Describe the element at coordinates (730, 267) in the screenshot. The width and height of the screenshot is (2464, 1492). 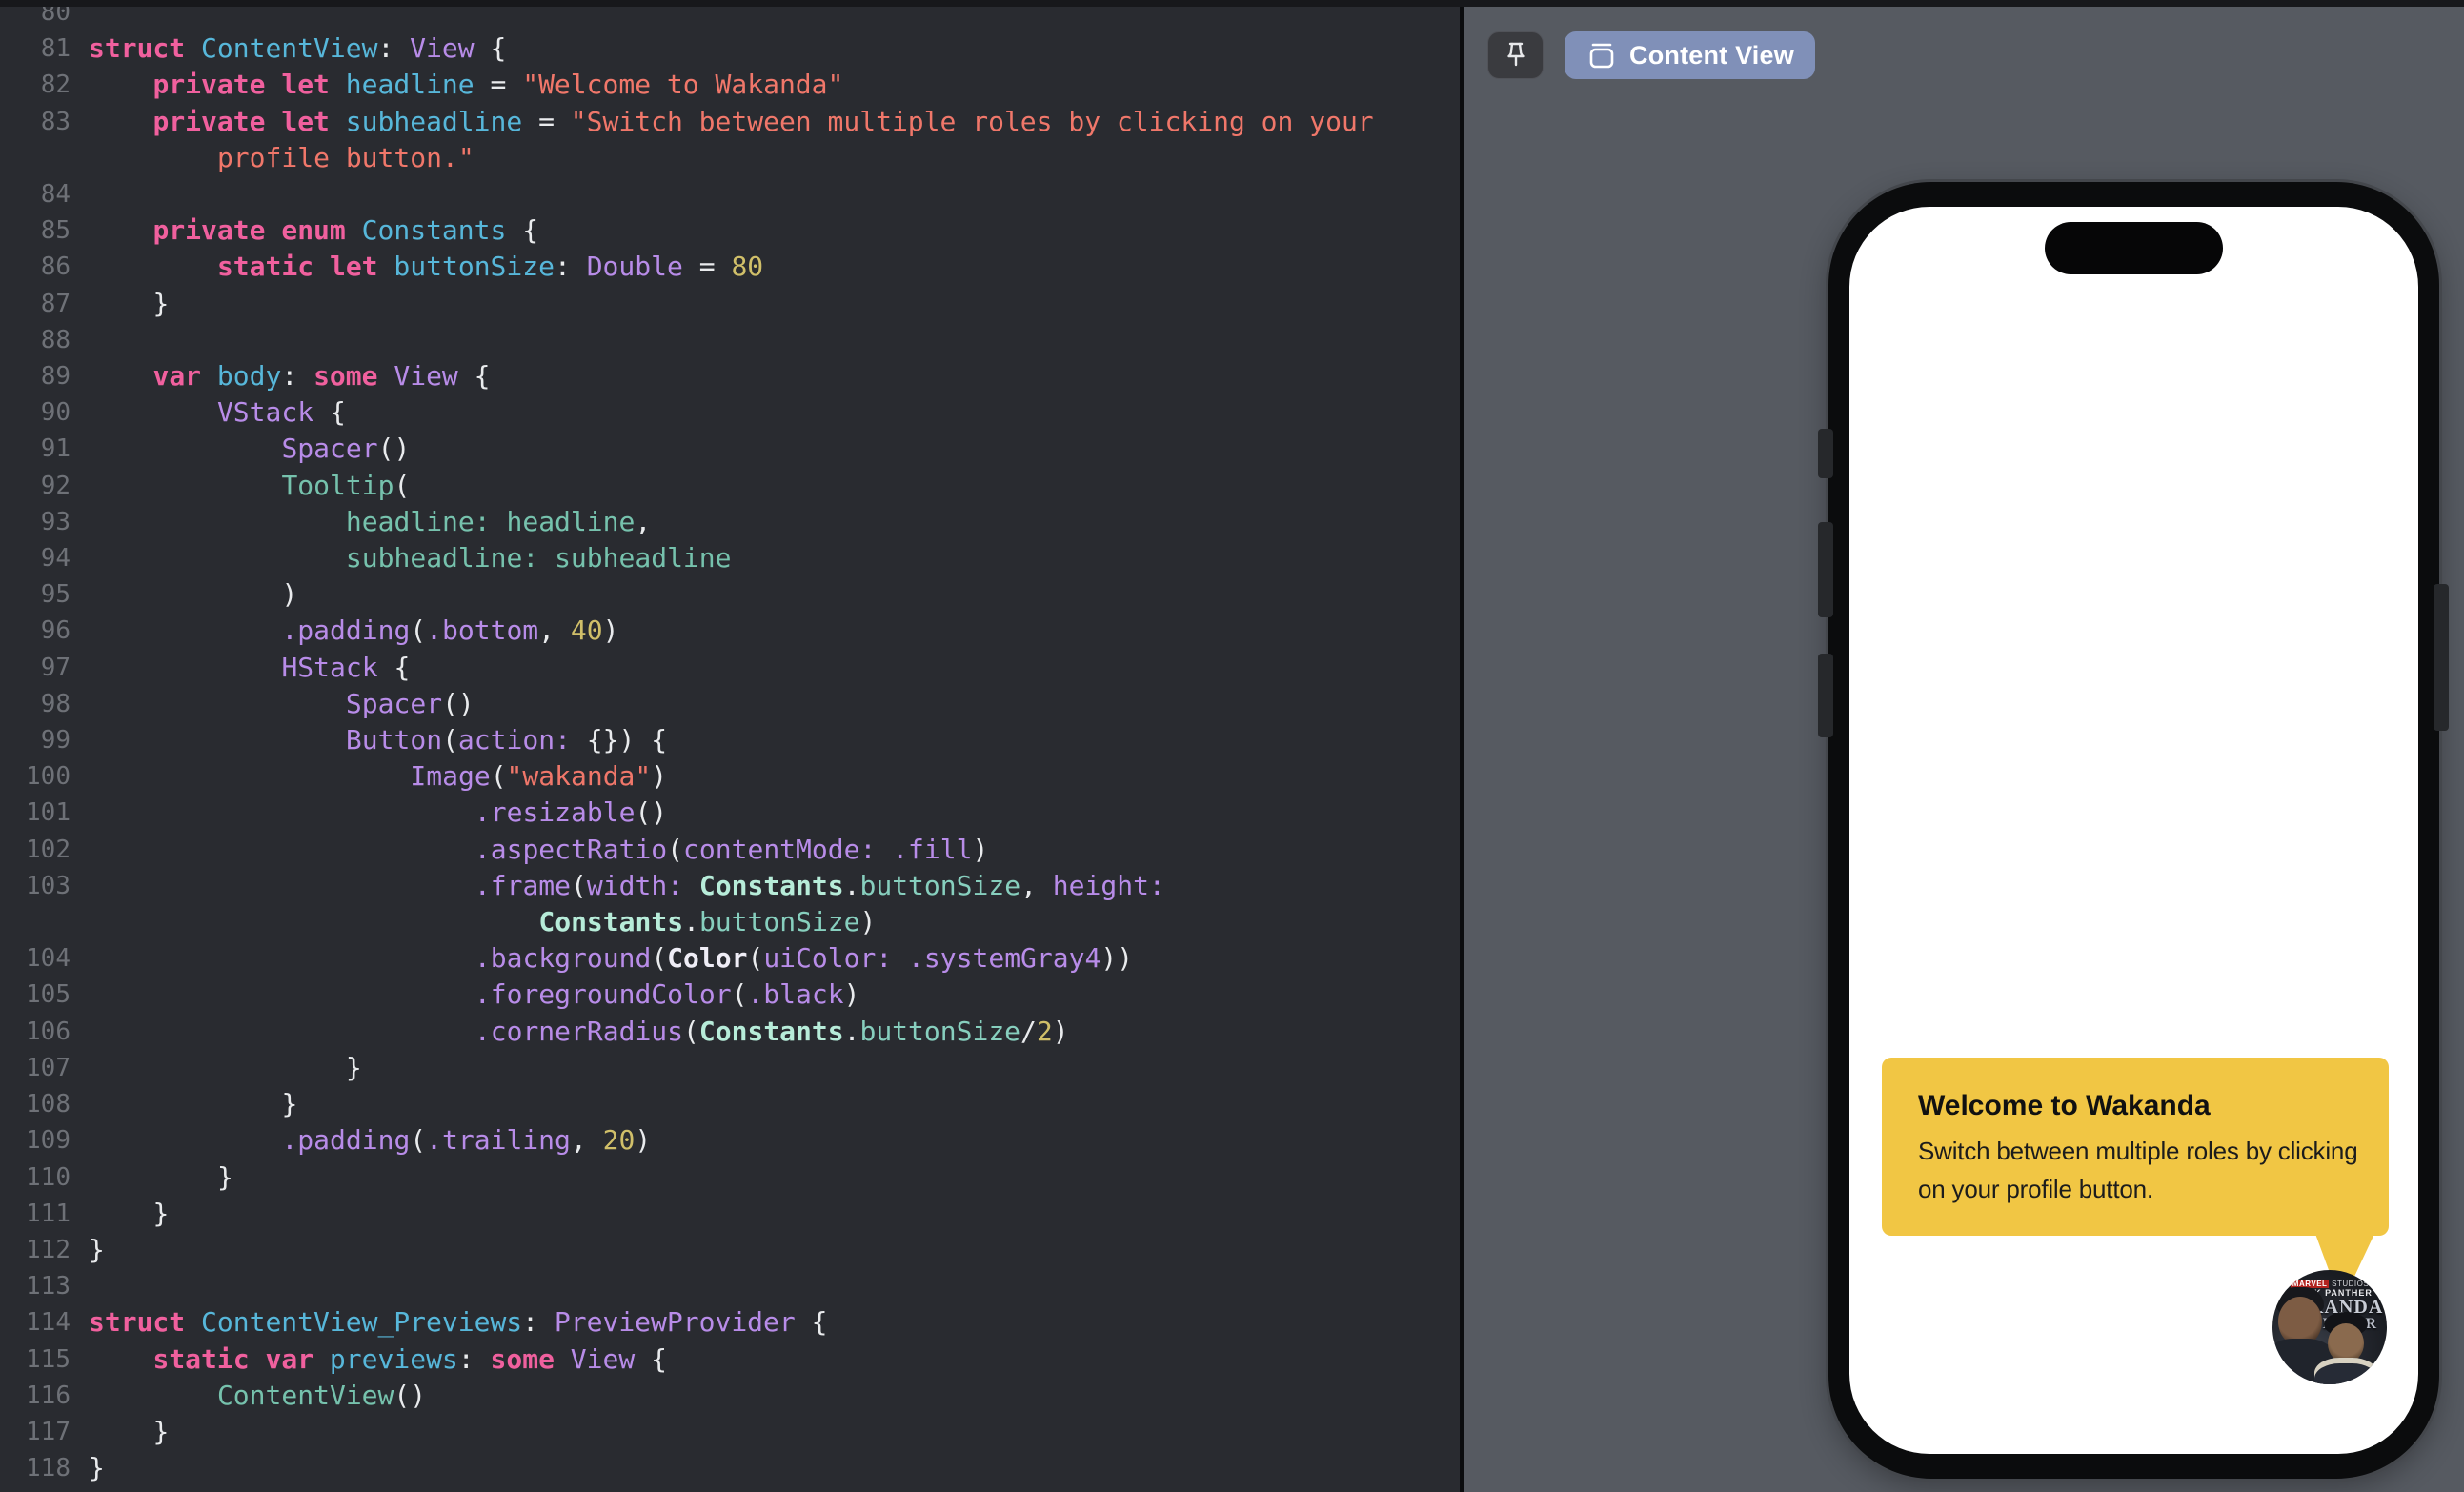
I see `code-line: 86 static let buttonSize: Double = 80` at that location.